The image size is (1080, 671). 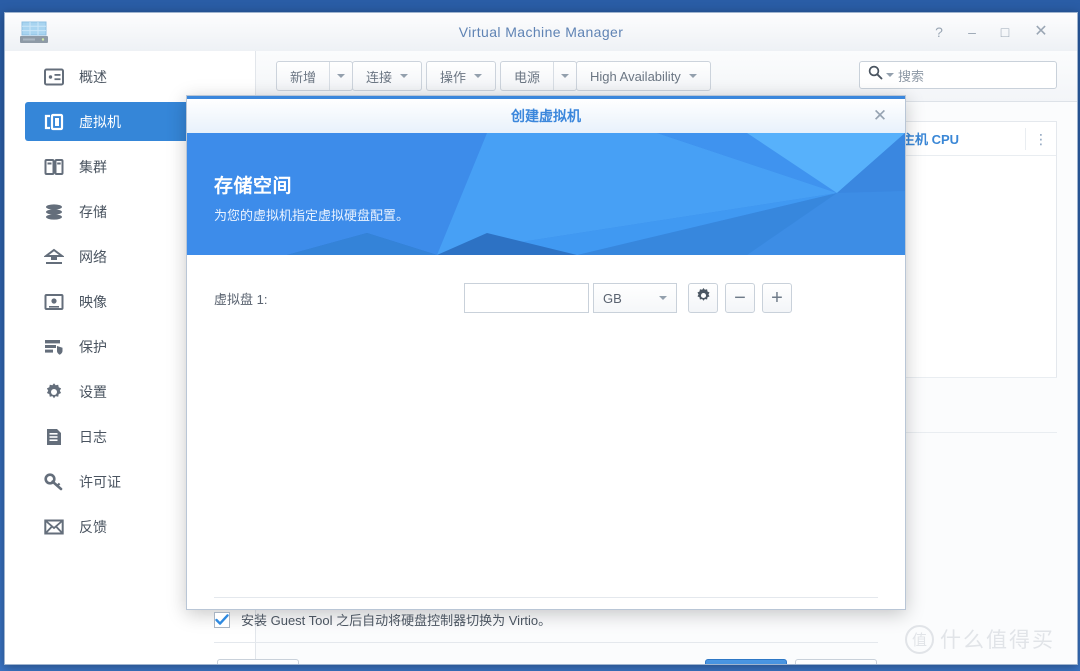 I want to click on cancel-button: 取消, so click(x=836, y=661).